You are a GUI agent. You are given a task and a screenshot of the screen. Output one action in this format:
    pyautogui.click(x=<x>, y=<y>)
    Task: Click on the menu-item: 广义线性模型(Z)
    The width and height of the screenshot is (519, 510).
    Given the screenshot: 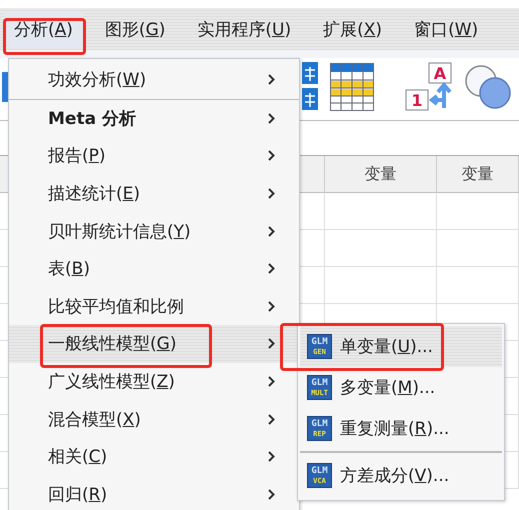 What is the action you would take?
    pyautogui.click(x=154, y=381)
    